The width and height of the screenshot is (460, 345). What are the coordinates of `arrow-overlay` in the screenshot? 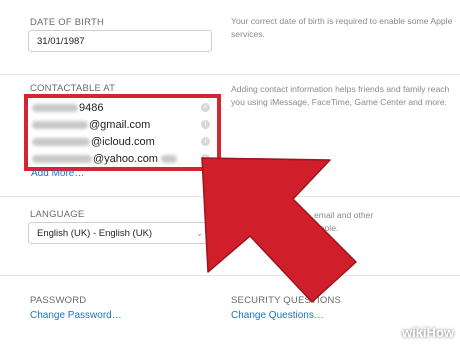 It's located at (279, 230).